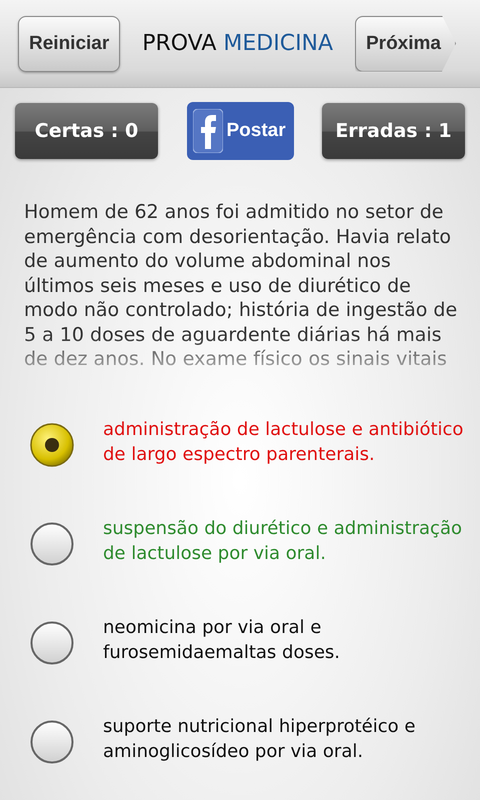  Describe the element at coordinates (278, 43) in the screenshot. I see `app-title-highlight: MEDICINA` at that location.